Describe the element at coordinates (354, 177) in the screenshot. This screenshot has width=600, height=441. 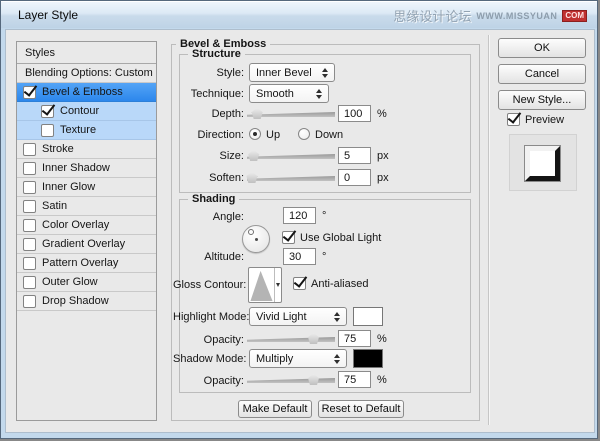
I see `soften-input` at that location.